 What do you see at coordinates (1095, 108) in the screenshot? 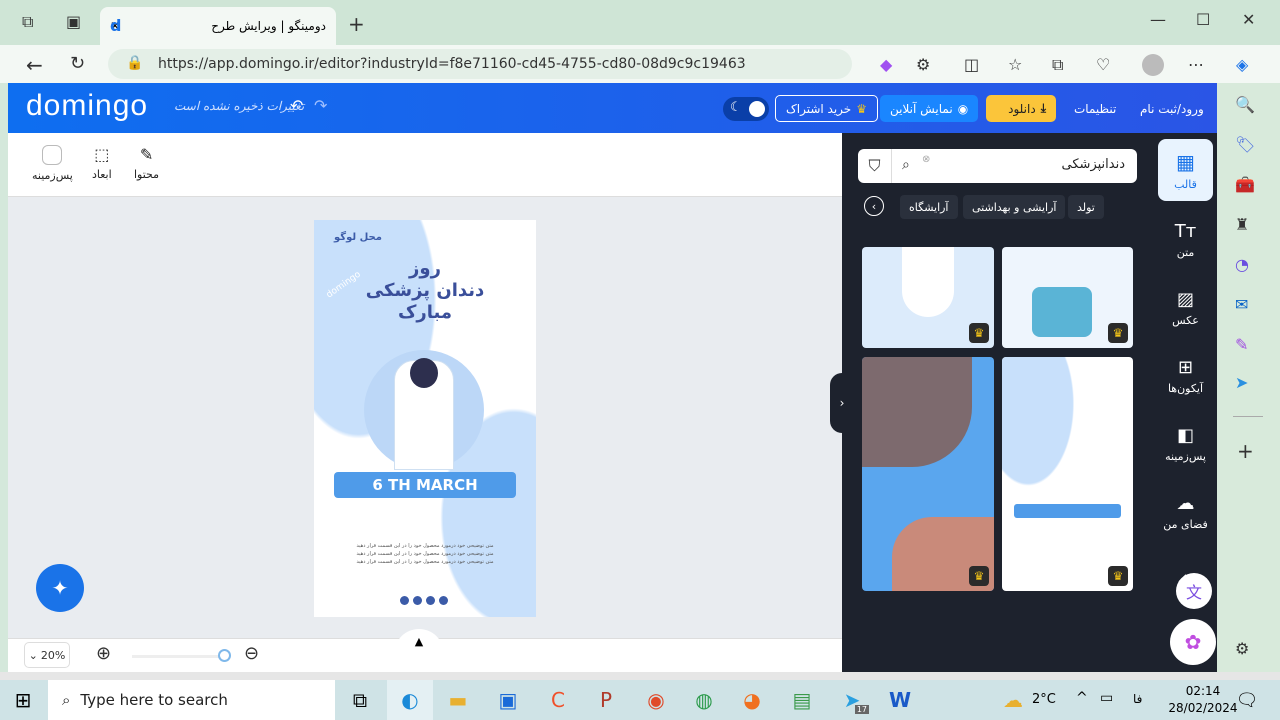
I see `settings-link: تنظیمات` at bounding box center [1095, 108].